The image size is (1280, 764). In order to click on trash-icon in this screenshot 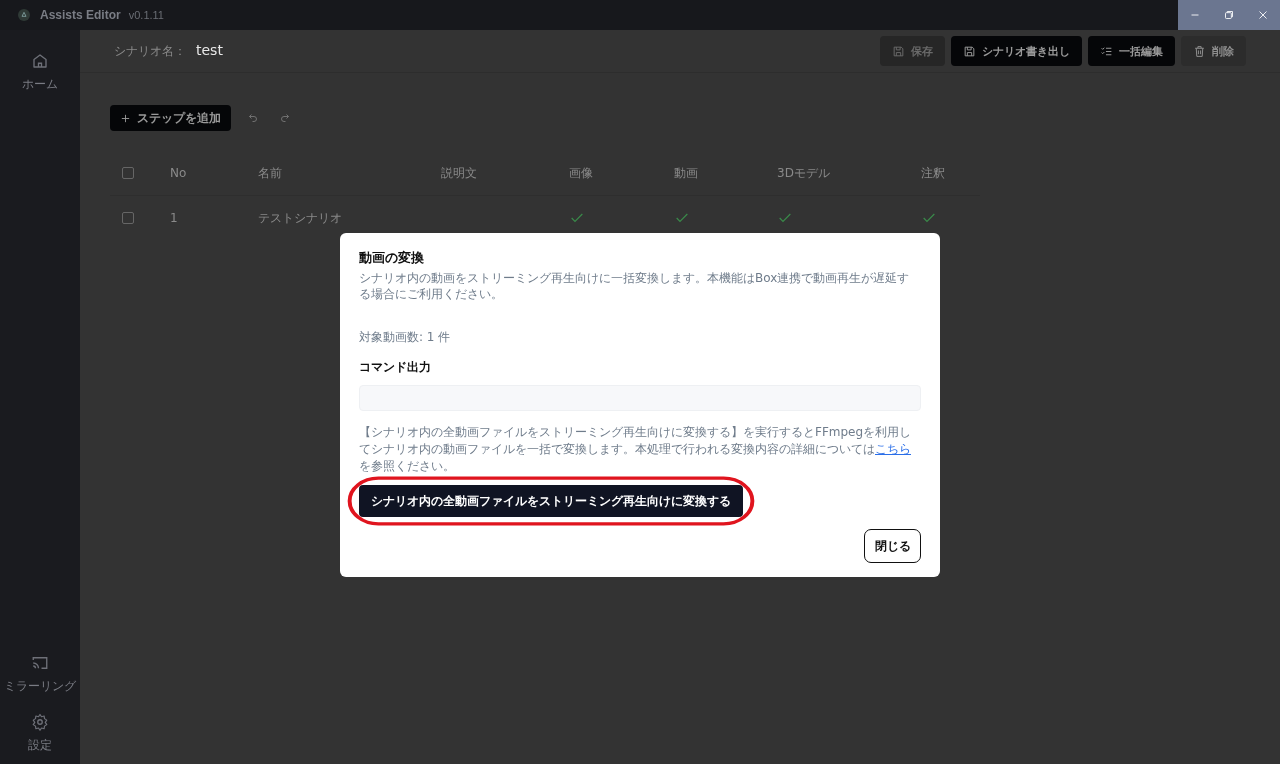, I will do `click(1199, 51)`.